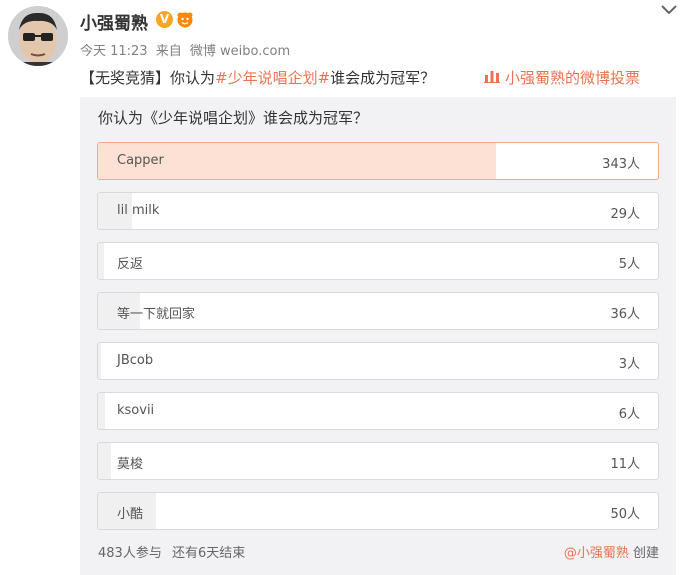  Describe the element at coordinates (378, 311) in the screenshot. I see `poll-option: 等一下就回家 36人` at that location.